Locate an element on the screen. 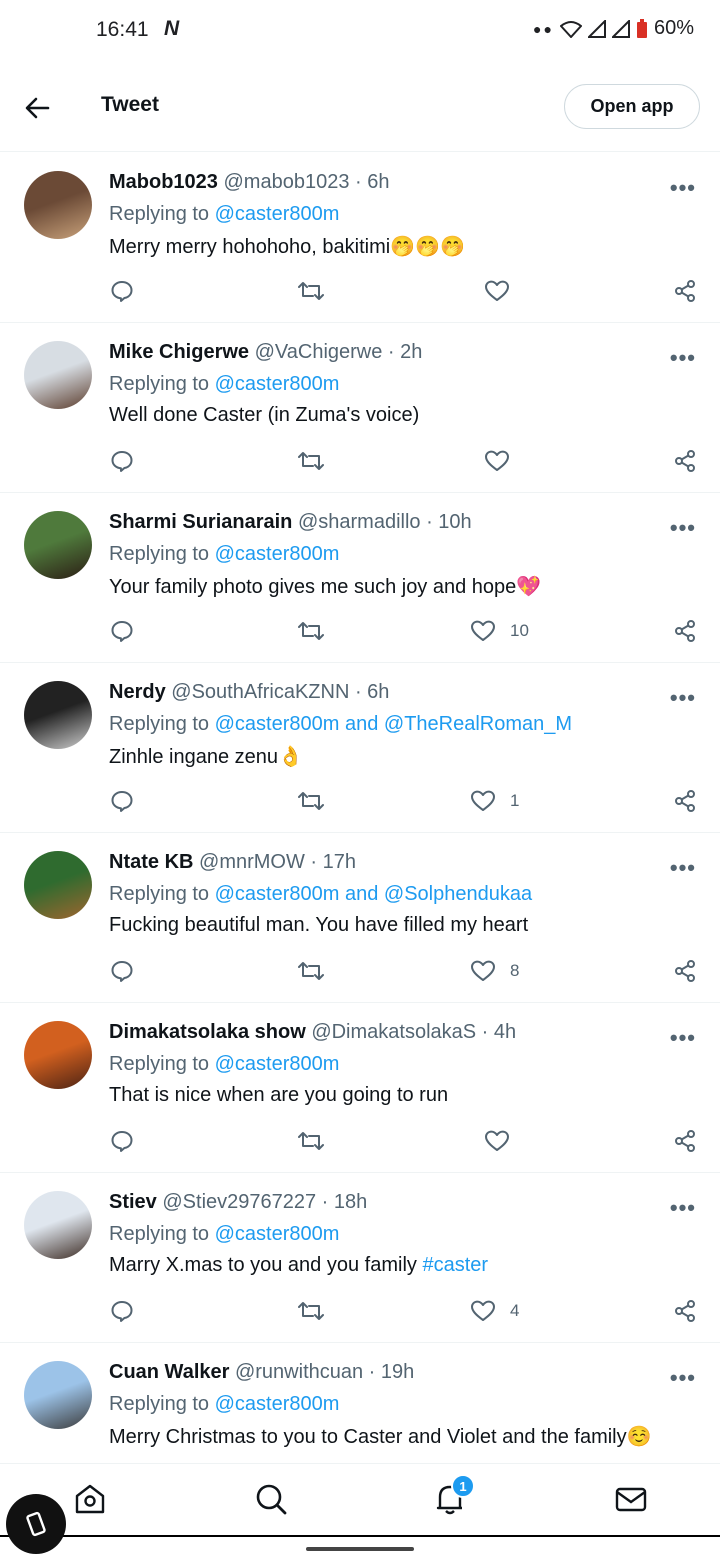  home-indicator is located at coordinates (360, 1549).